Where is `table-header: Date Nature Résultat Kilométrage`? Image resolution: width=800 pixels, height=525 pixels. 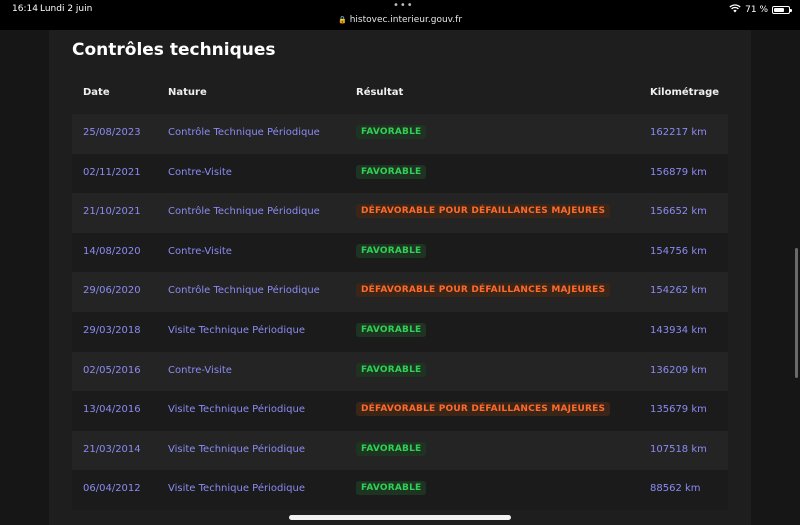
table-header: Date Nature Résultat Kilométrage is located at coordinates (400, 98).